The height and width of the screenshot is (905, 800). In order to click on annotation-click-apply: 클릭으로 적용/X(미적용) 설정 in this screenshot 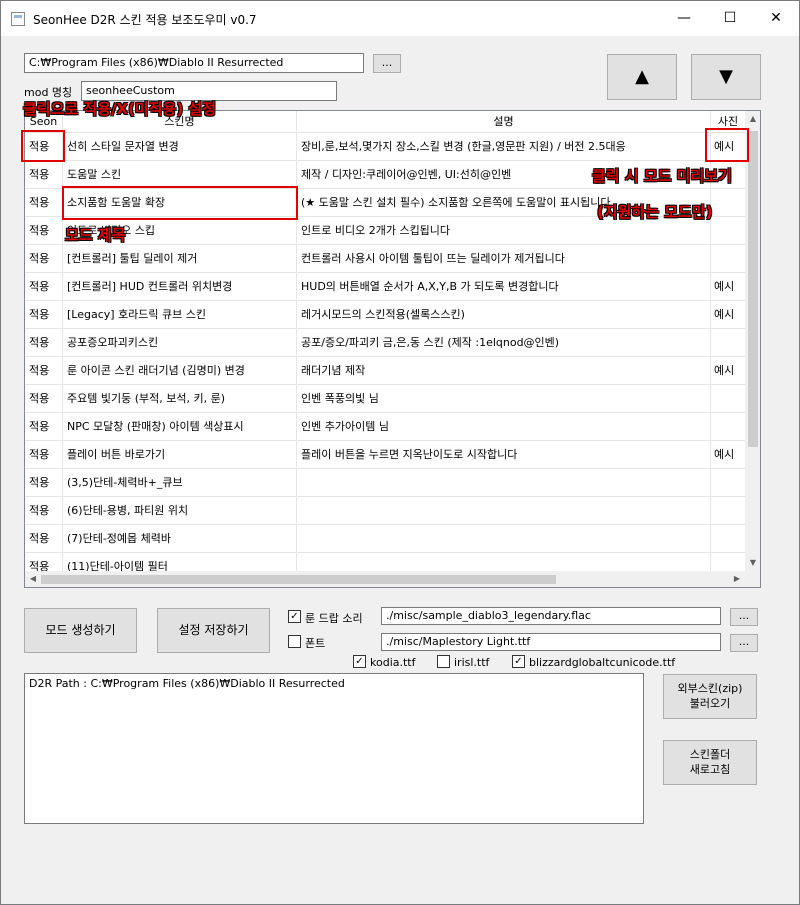, I will do `click(119, 109)`.